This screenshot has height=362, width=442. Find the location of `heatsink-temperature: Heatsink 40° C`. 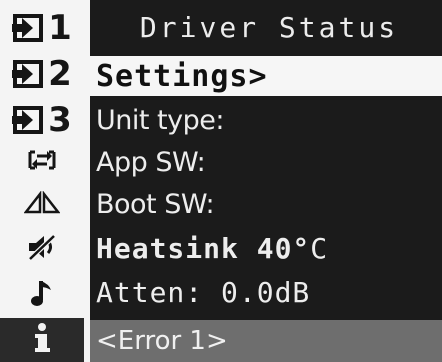

heatsink-temperature: Heatsink 40° C is located at coordinates (266, 248).